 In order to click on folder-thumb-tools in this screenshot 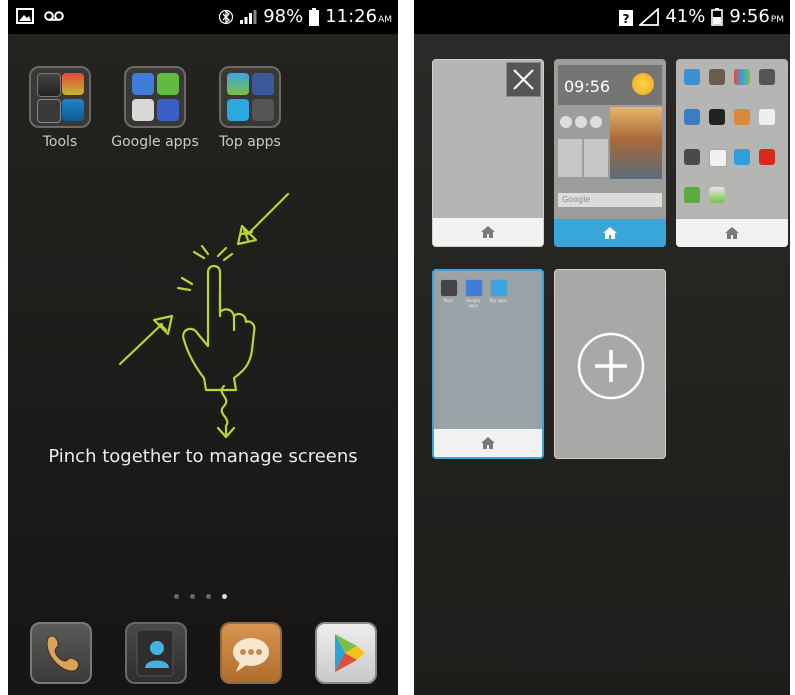, I will do `click(449, 288)`.